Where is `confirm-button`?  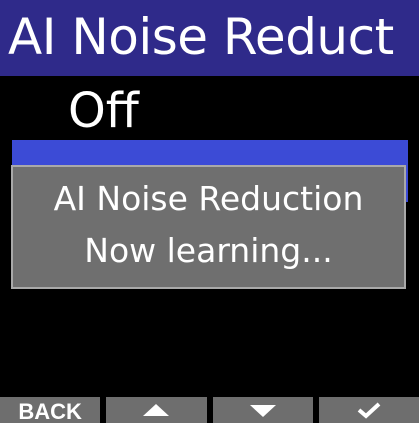 confirm-button is located at coordinates (368, 410).